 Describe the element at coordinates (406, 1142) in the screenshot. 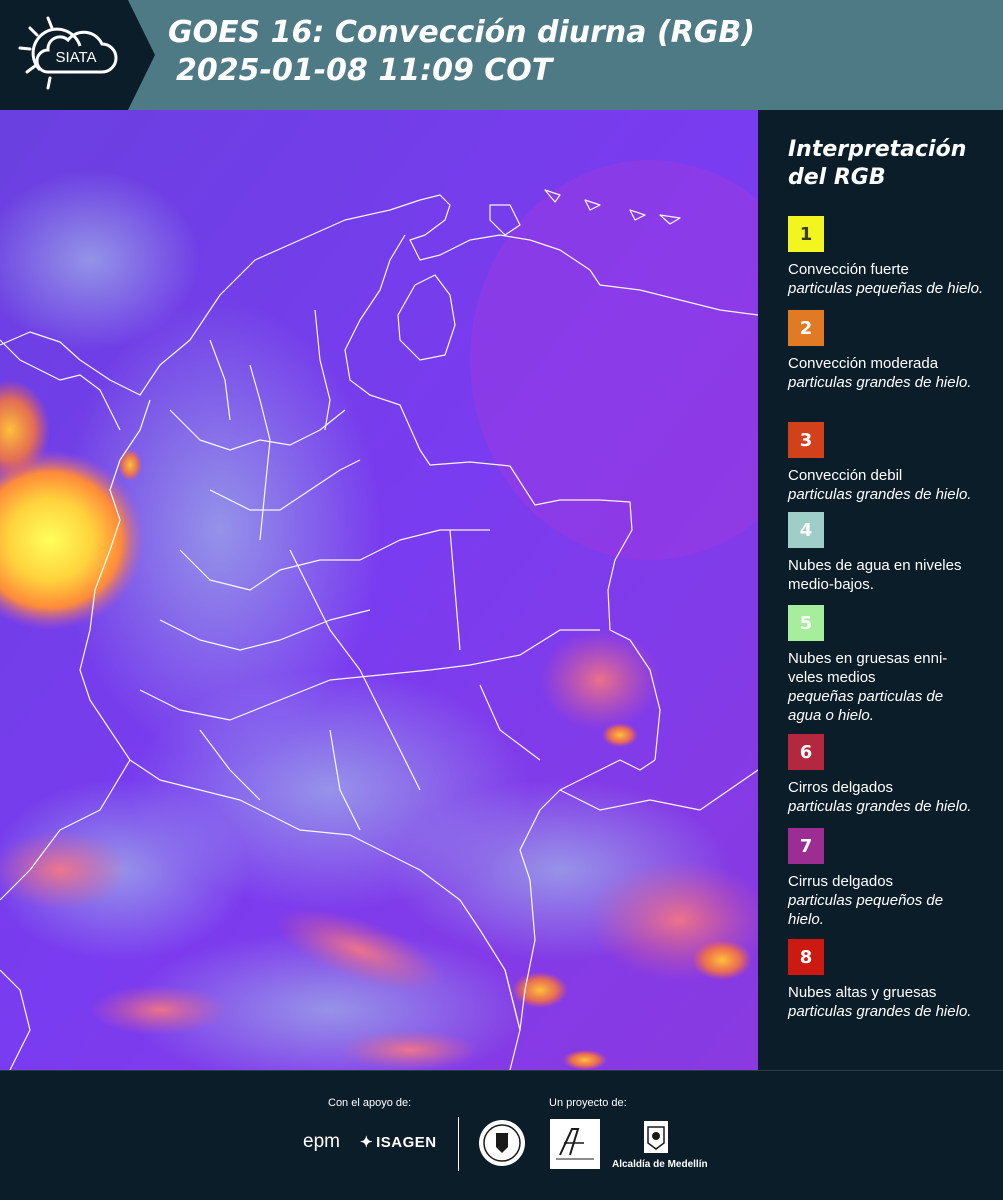

I see `isagen-logo-text: ISAGEN` at that location.